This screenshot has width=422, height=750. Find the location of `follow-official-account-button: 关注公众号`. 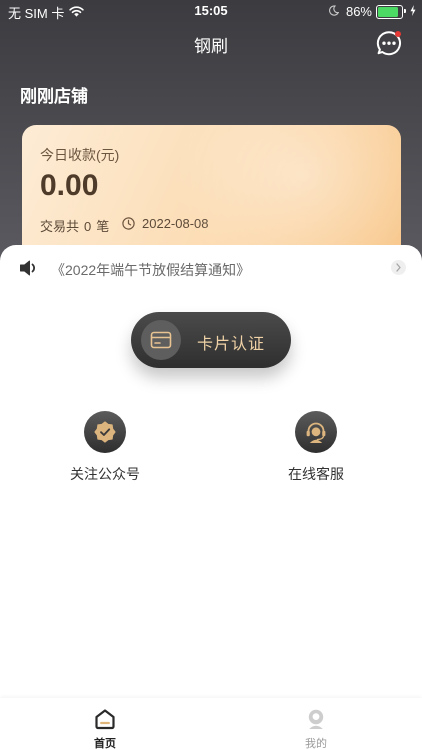

follow-official-account-button: 关注公众号 is located at coordinates (105, 451).